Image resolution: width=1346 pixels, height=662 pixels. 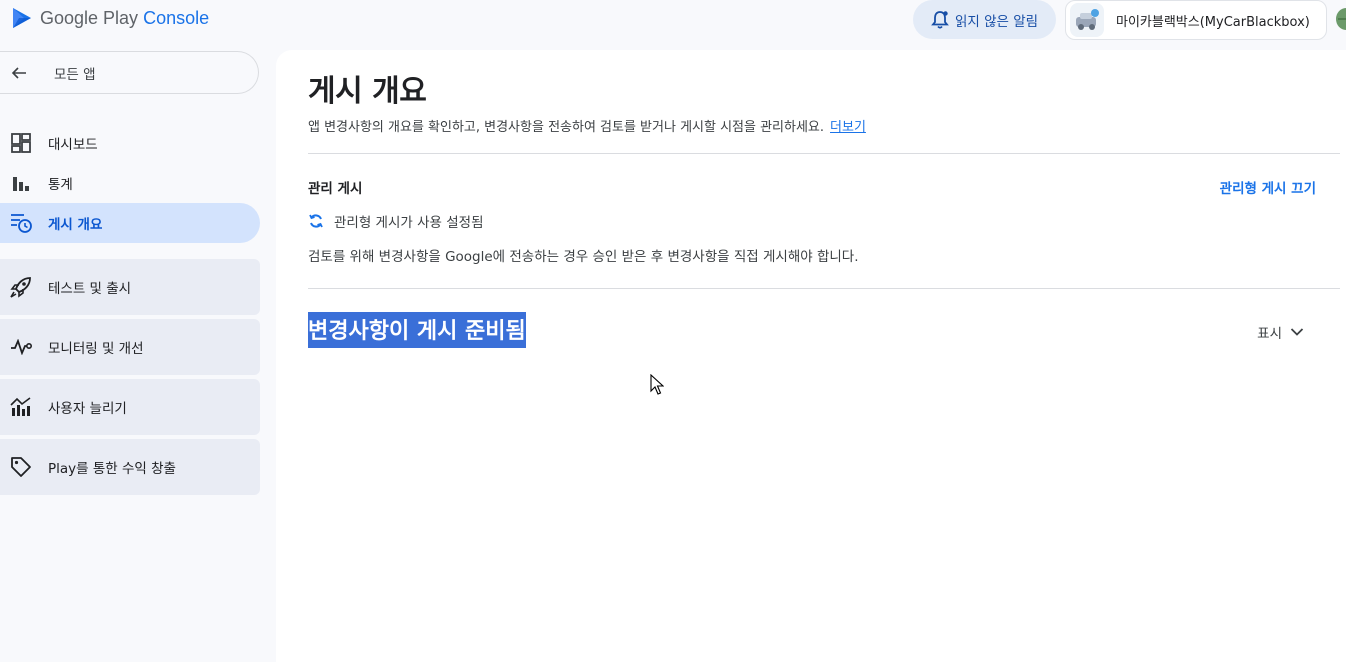 I want to click on sidebar-group-test-and-release: 테스트 및 출시, so click(x=130, y=287).